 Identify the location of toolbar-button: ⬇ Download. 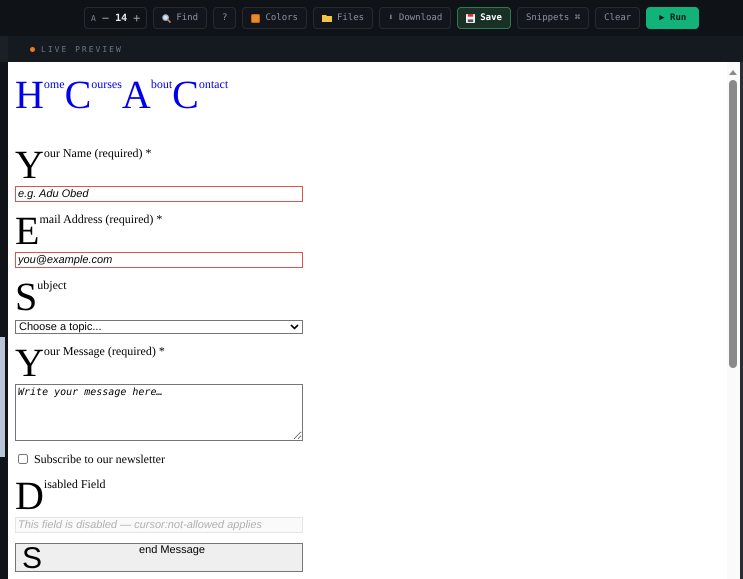
(415, 18).